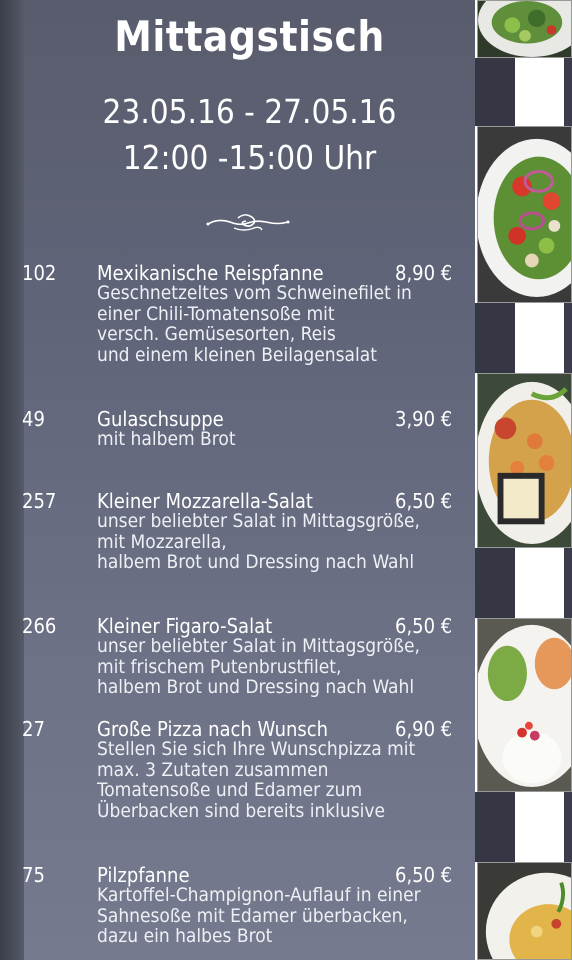 The width and height of the screenshot is (572, 960). What do you see at coordinates (33, 419) in the screenshot?
I see `item-number: 49` at bounding box center [33, 419].